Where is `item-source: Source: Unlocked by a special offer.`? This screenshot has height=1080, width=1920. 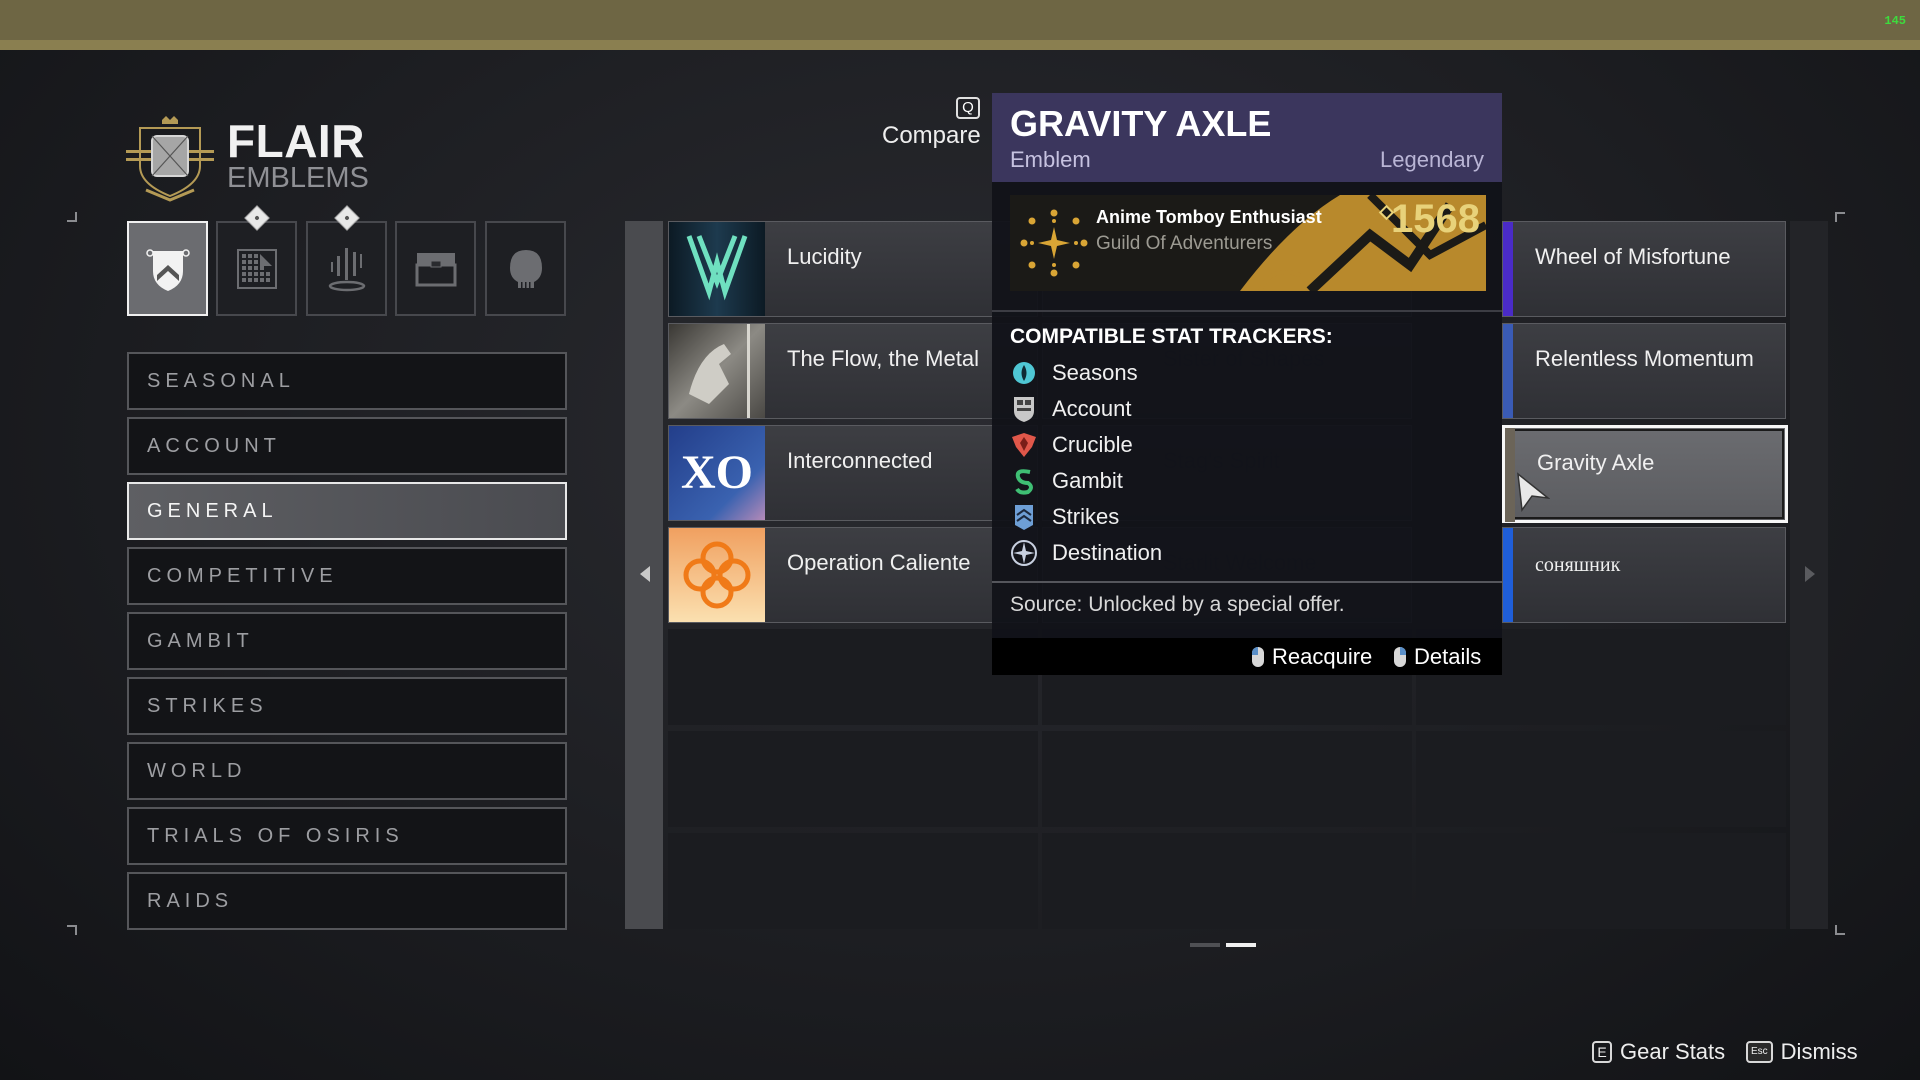 item-source: Source: Unlocked by a special offer. is located at coordinates (1177, 604).